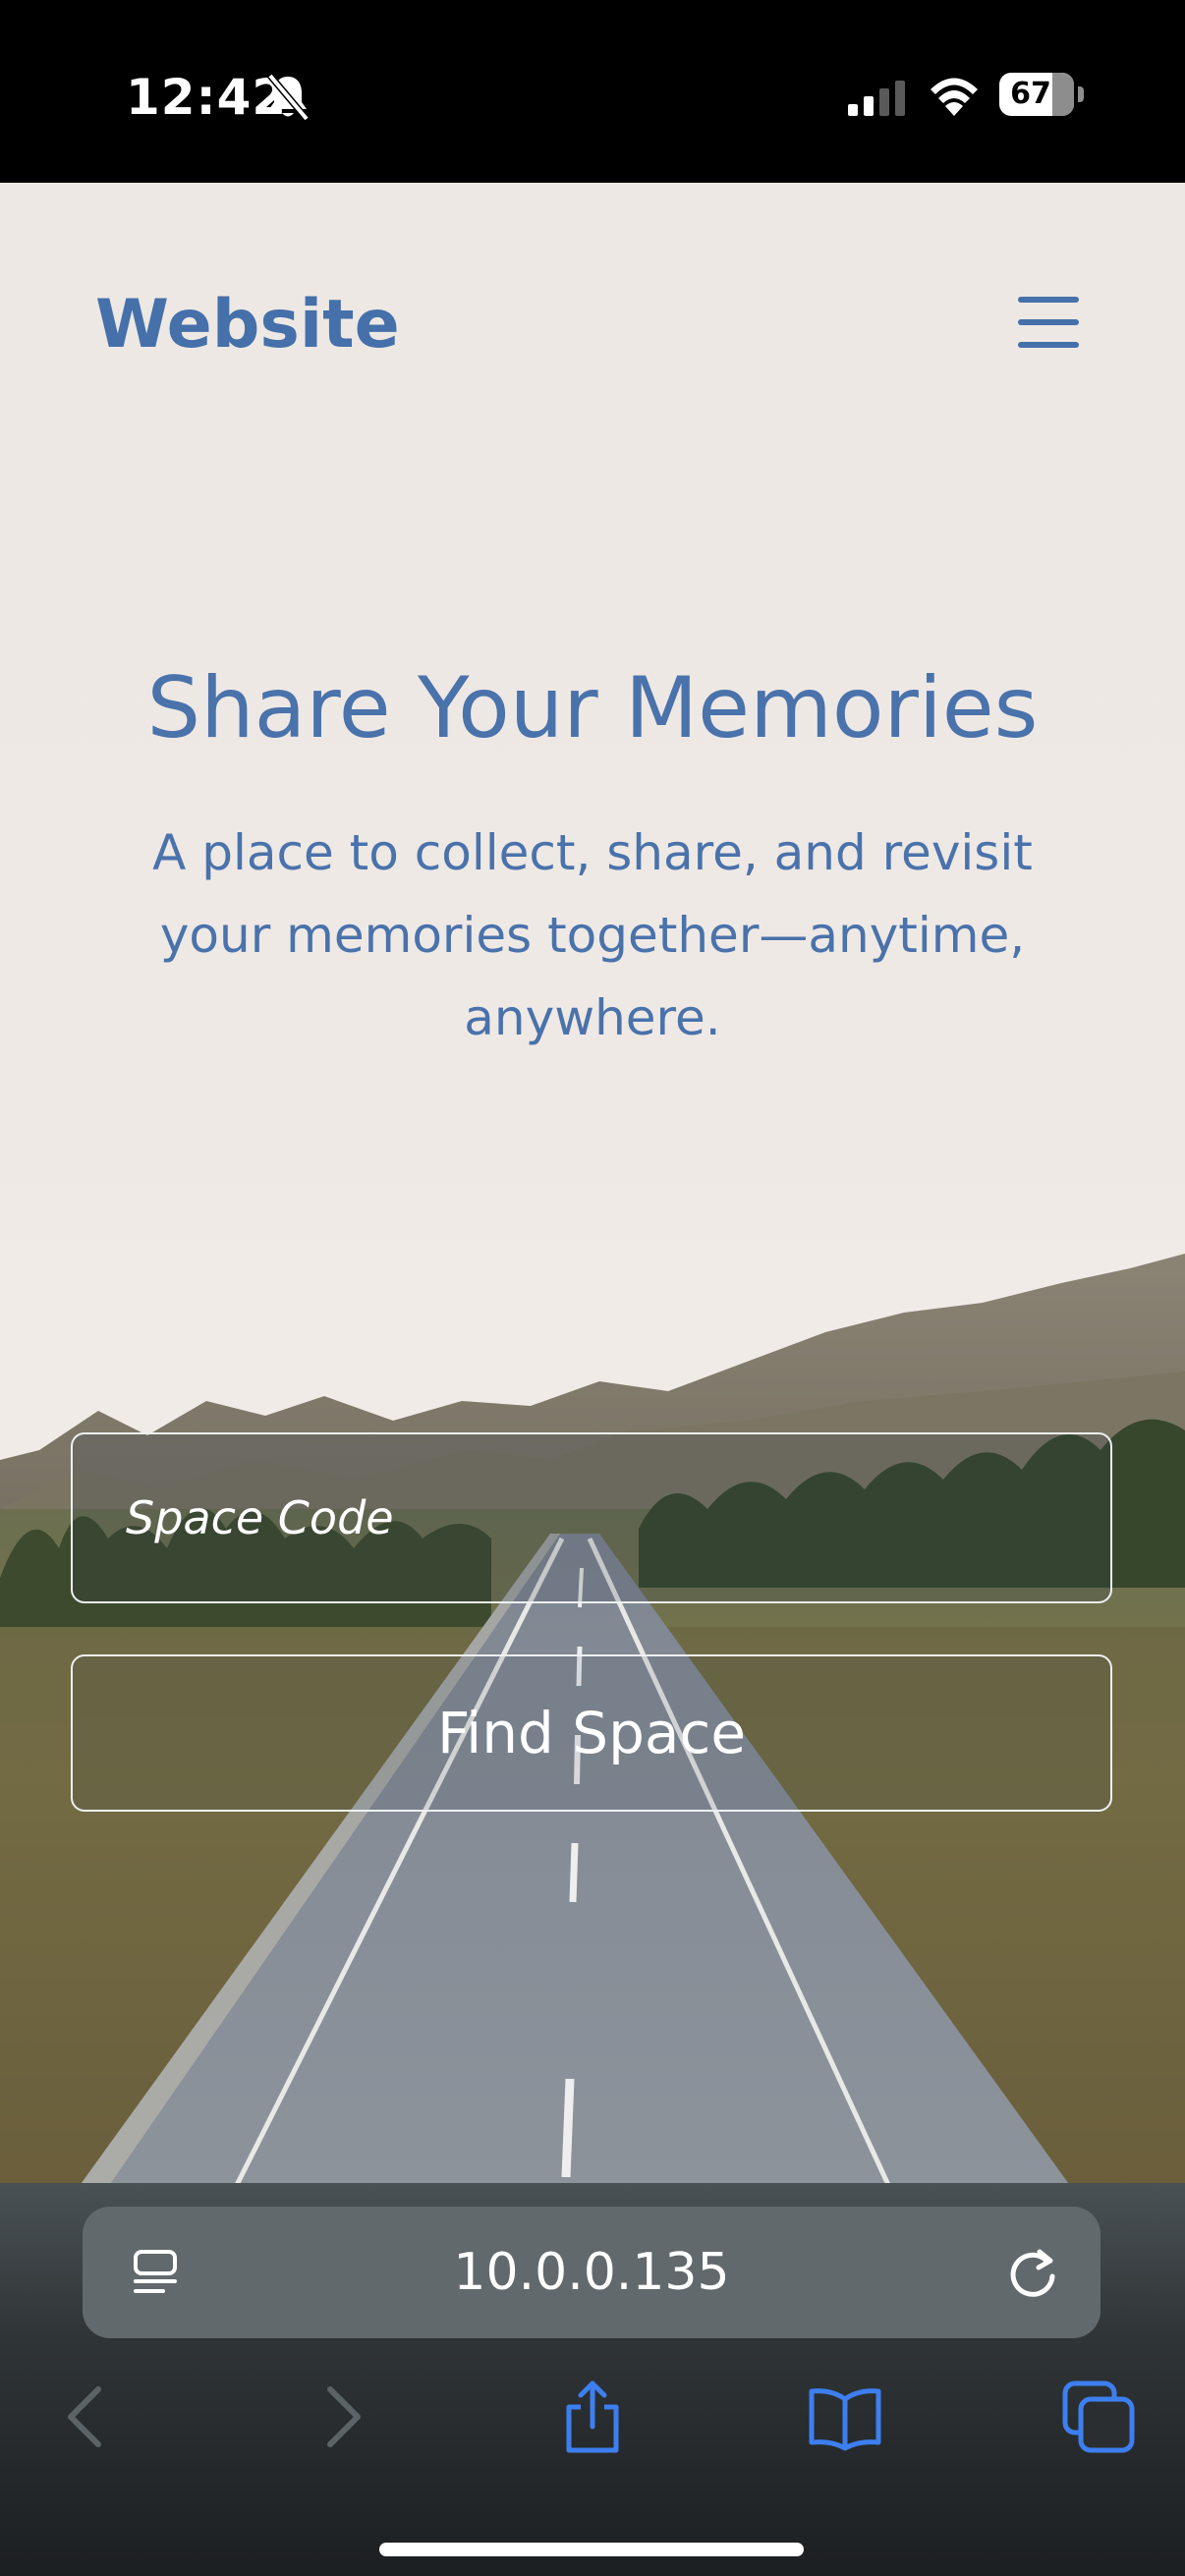 This screenshot has height=2576, width=1185. I want to click on space-code-input, so click(592, 1517).